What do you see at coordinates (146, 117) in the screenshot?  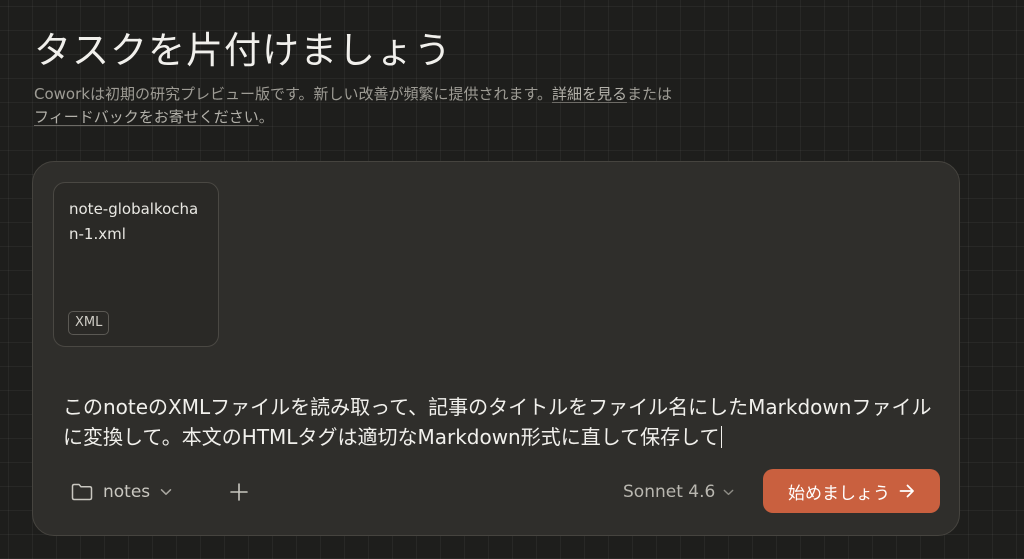 I see `feedback-link: フィードバックをお寄せください` at bounding box center [146, 117].